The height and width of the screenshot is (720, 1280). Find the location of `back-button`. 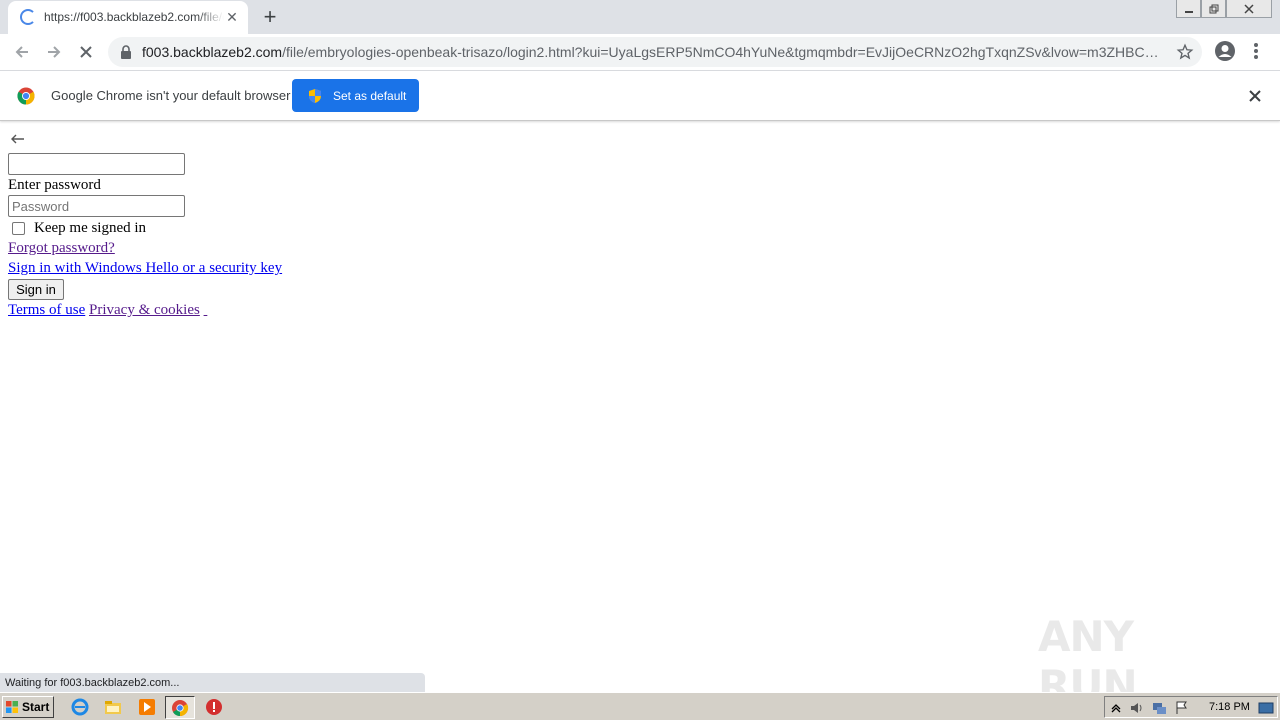

back-button is located at coordinates (22, 52).